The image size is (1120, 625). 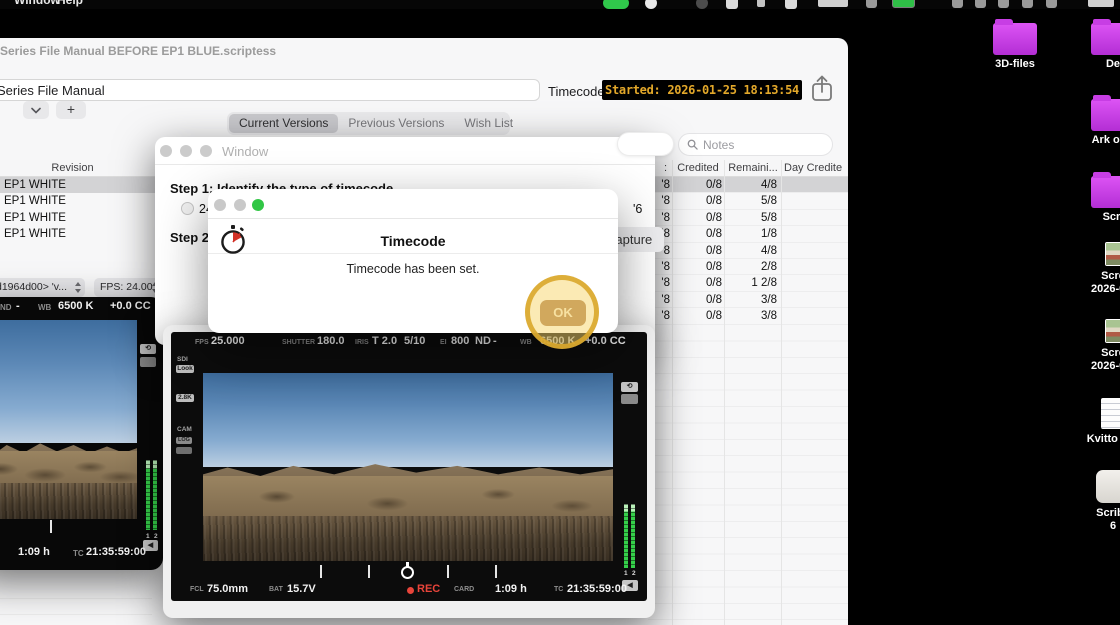 What do you see at coordinates (748, 474) in the screenshot?
I see `empty-table-rows` at bounding box center [748, 474].